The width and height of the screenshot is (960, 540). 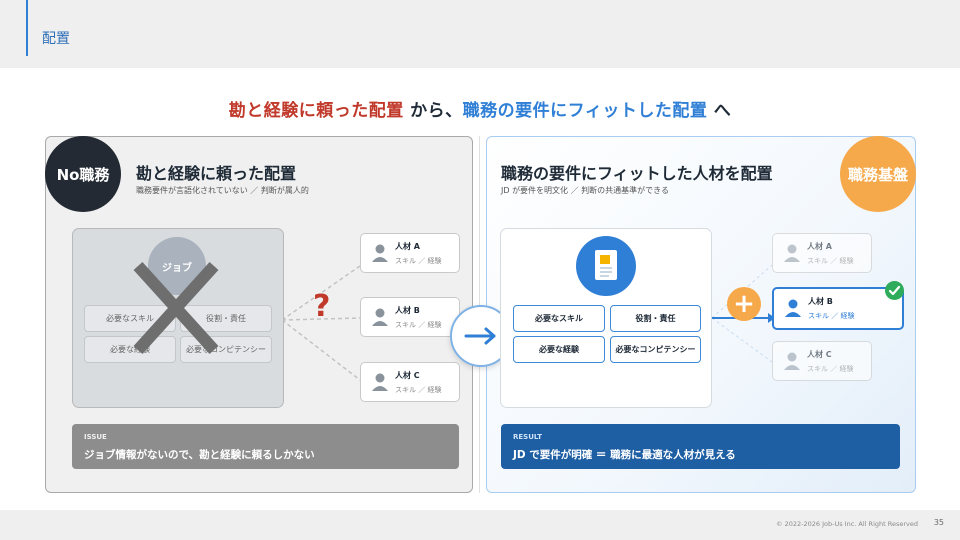 I want to click on left-candidate-b: 人材 B スキル ／ 経験, so click(x=410, y=317).